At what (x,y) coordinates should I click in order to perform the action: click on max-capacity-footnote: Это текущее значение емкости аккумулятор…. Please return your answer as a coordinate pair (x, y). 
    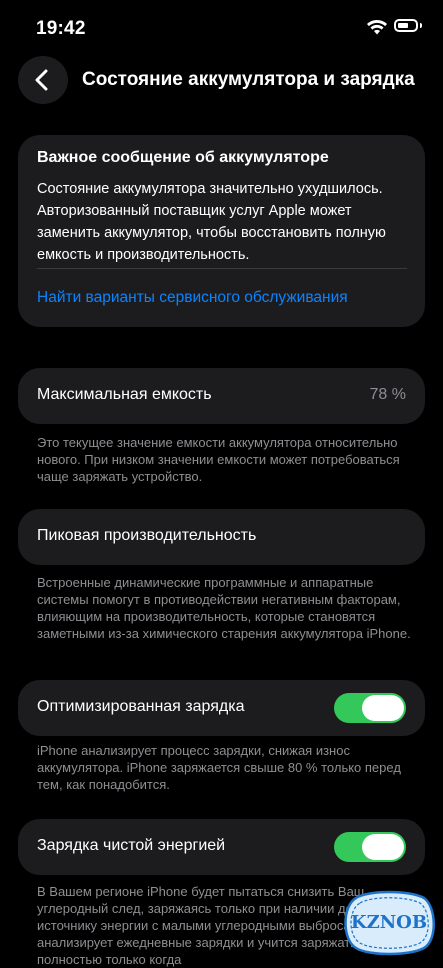
    Looking at the image, I should click on (218, 459).